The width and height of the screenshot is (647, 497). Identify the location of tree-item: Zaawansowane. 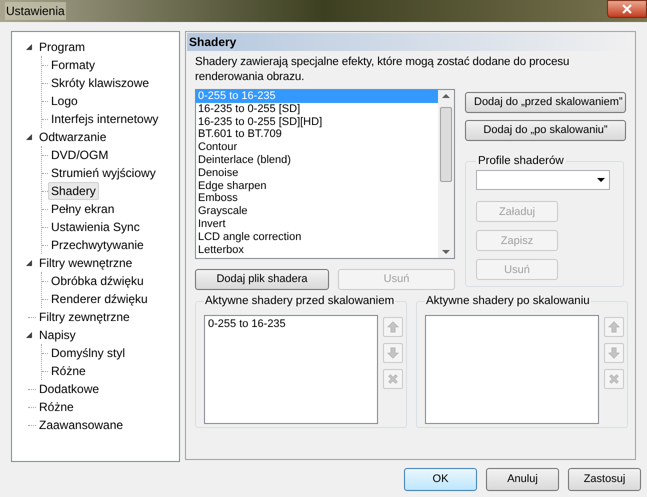
(81, 425).